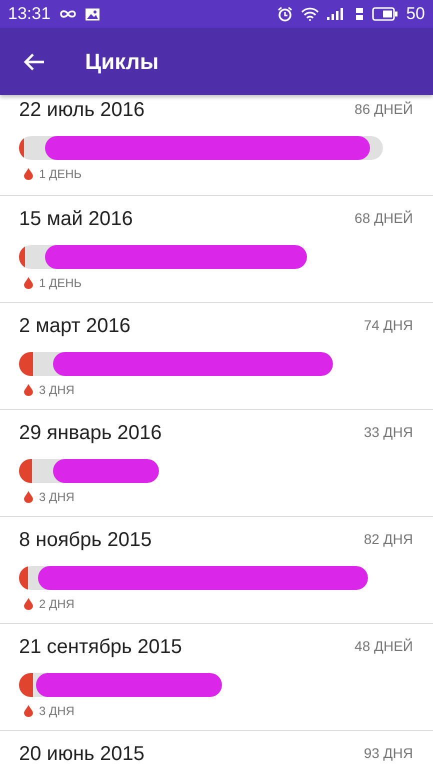 This screenshot has width=433, height=770. I want to click on screen-title: Циклы, so click(122, 61).